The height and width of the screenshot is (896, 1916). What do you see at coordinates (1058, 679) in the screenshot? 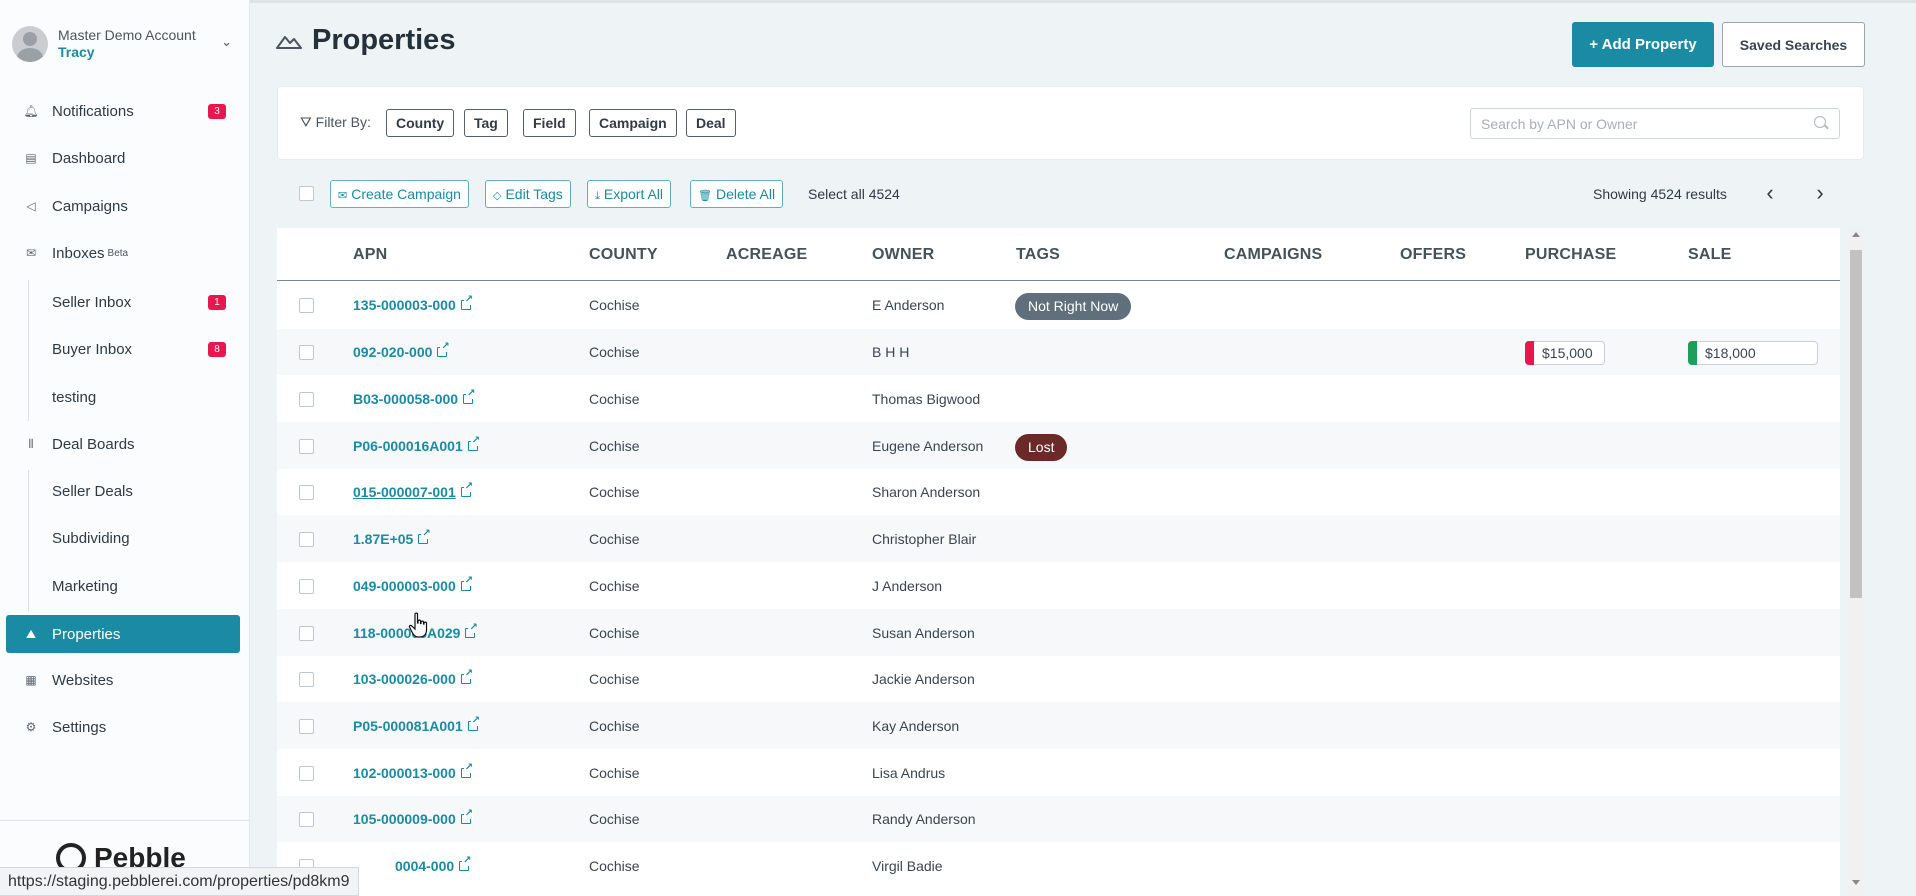
I see `table-row: 103-000026-000 Cochise Jackie Anderson` at bounding box center [1058, 679].